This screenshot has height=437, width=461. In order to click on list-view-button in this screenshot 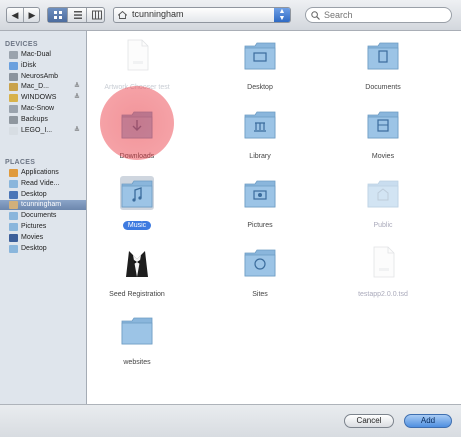, I will do `click(77, 15)`.